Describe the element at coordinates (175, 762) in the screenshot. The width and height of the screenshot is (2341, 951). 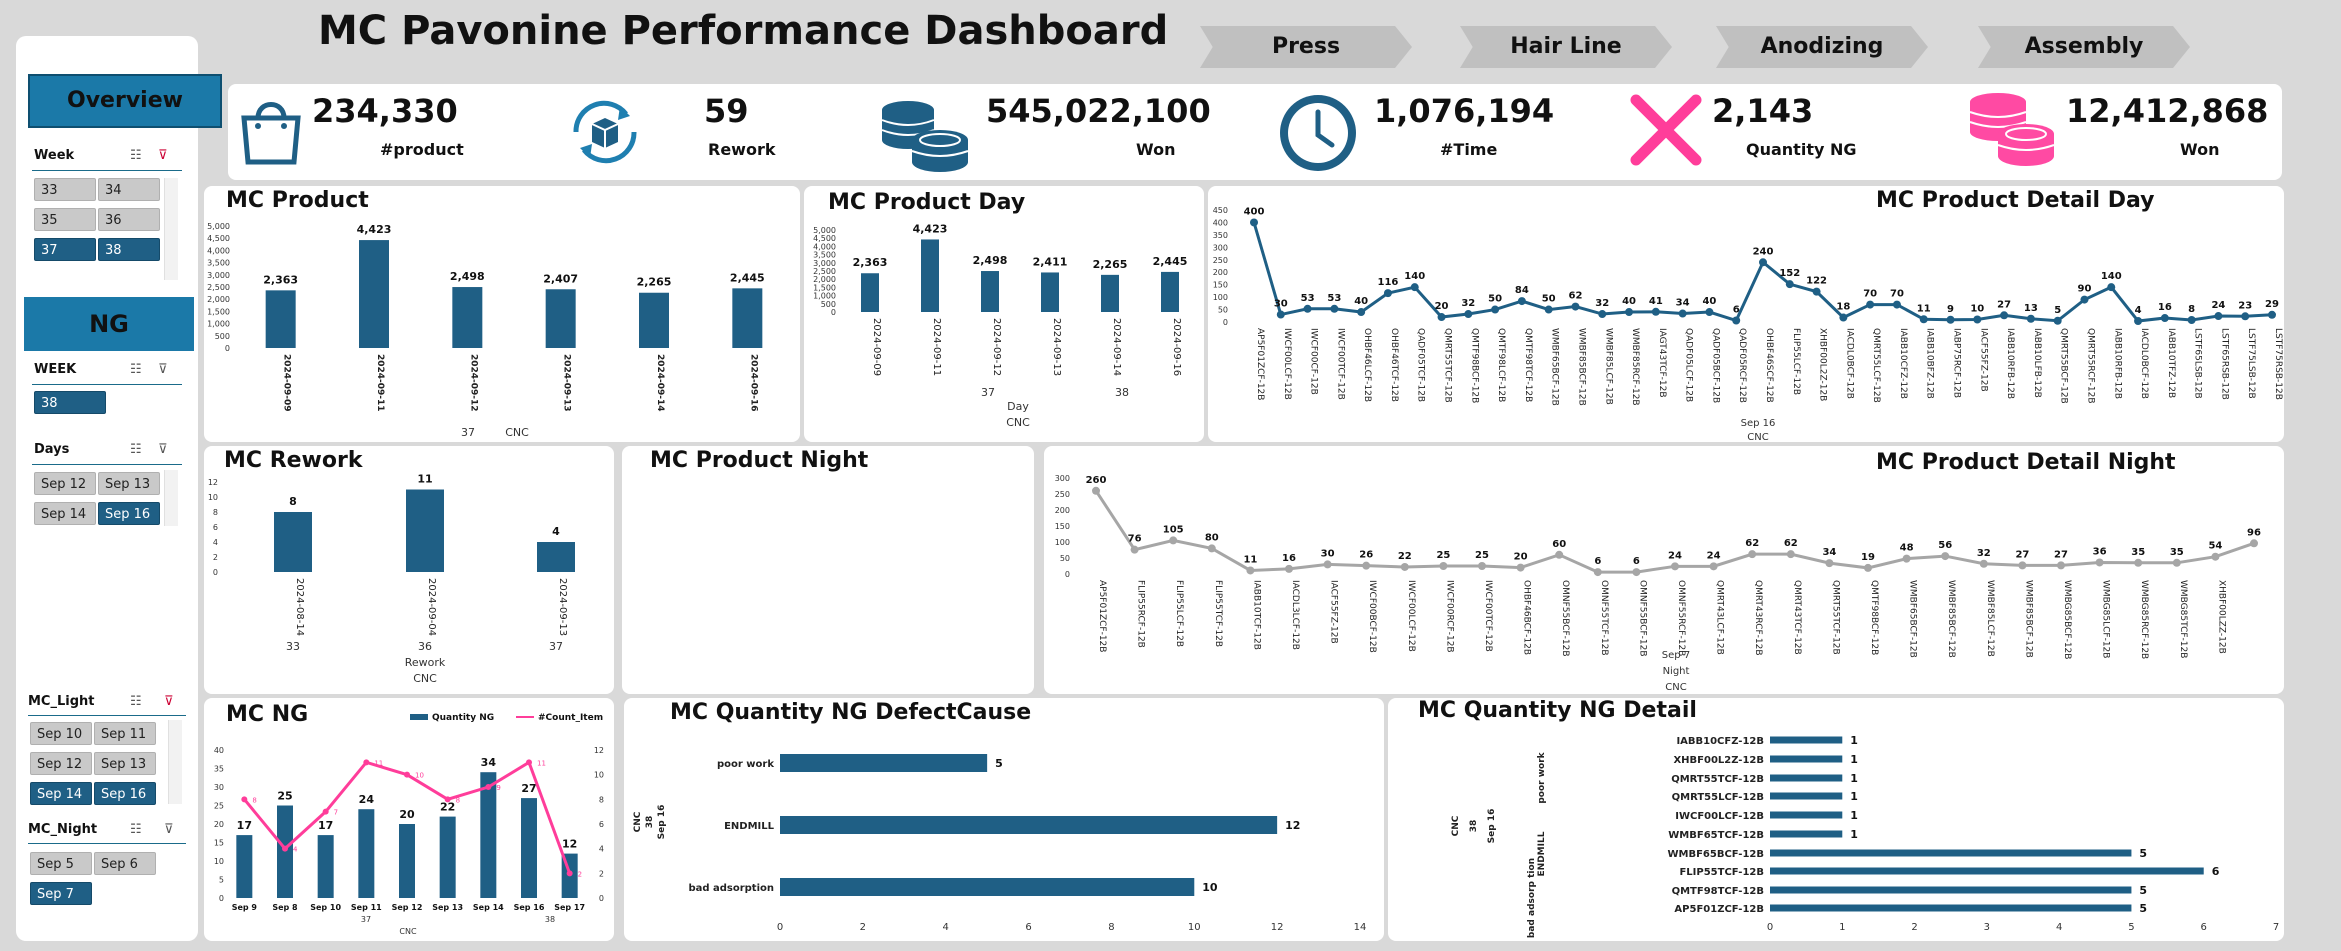
I see `light-scrollbar` at that location.